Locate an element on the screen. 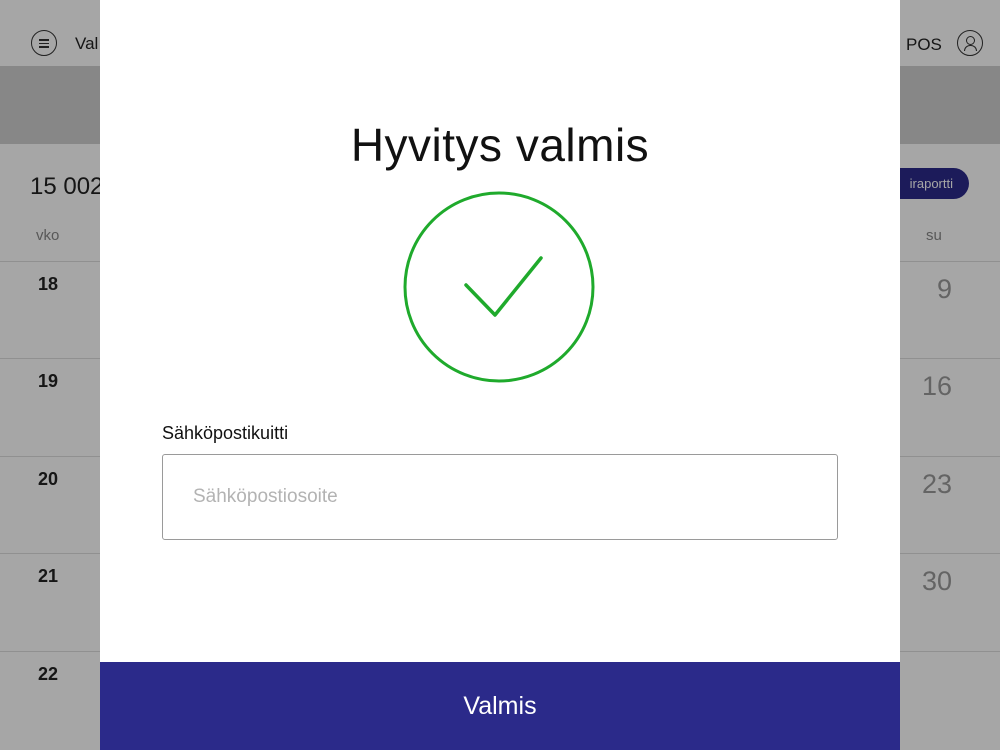 Image resolution: width=1000 pixels, height=750 pixels. done-button: Valmis is located at coordinates (500, 706).